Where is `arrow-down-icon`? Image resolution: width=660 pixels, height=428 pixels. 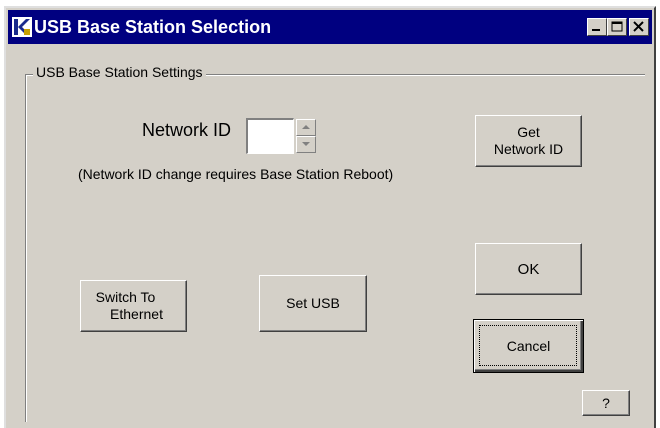
arrow-down-icon is located at coordinates (306, 144).